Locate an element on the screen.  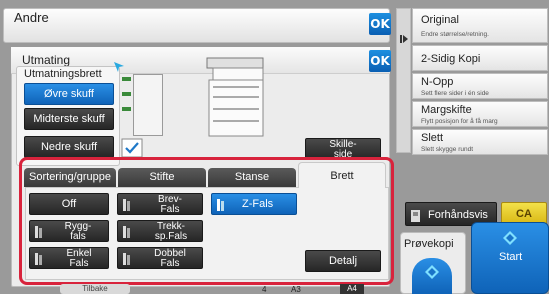
fold-saddle-label: Rygg- fals is located at coordinates (78, 231).